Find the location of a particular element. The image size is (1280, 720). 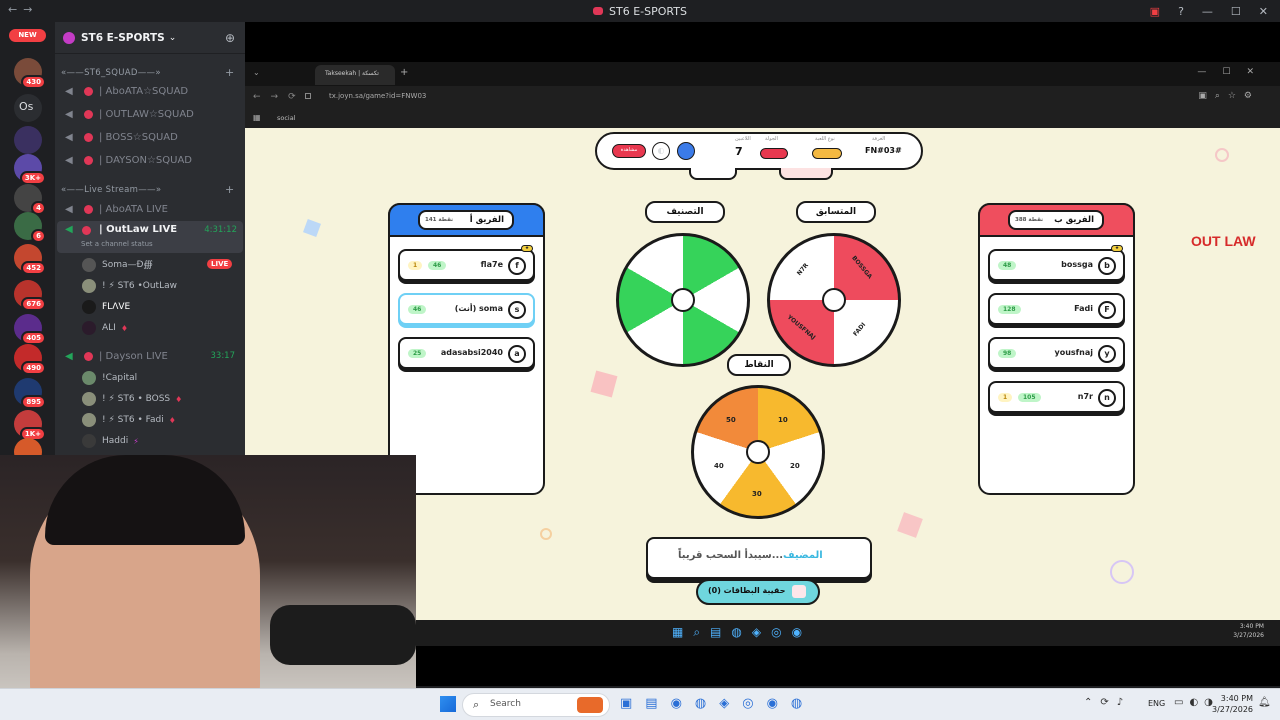

server-icon: 3K+ is located at coordinates (30, 169).